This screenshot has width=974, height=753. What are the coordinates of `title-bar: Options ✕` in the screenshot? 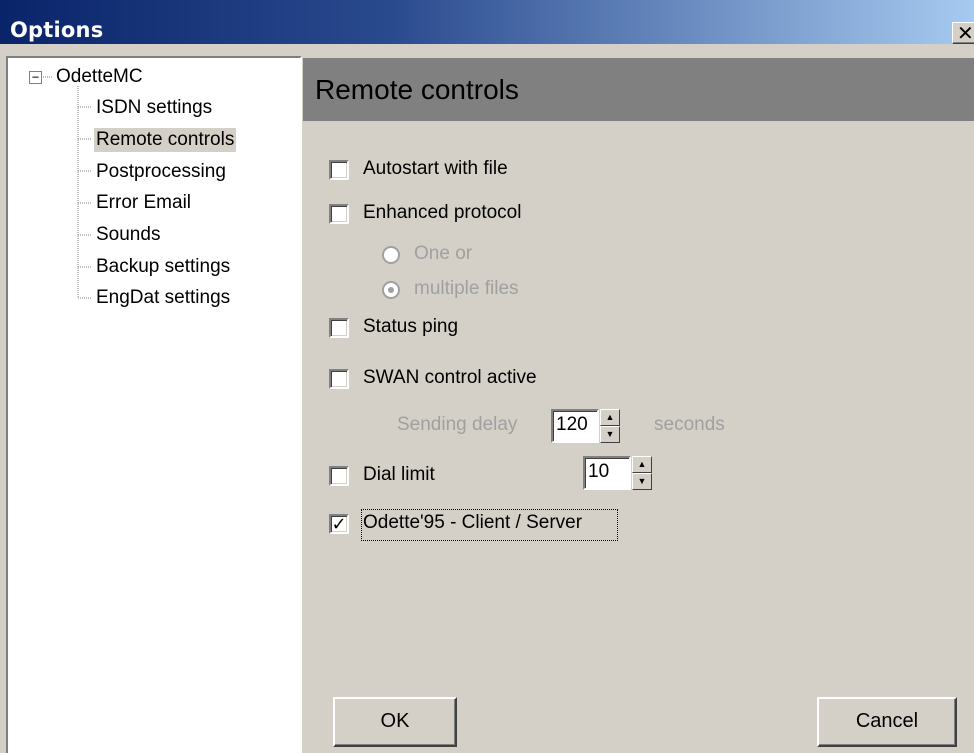 It's located at (487, 25).